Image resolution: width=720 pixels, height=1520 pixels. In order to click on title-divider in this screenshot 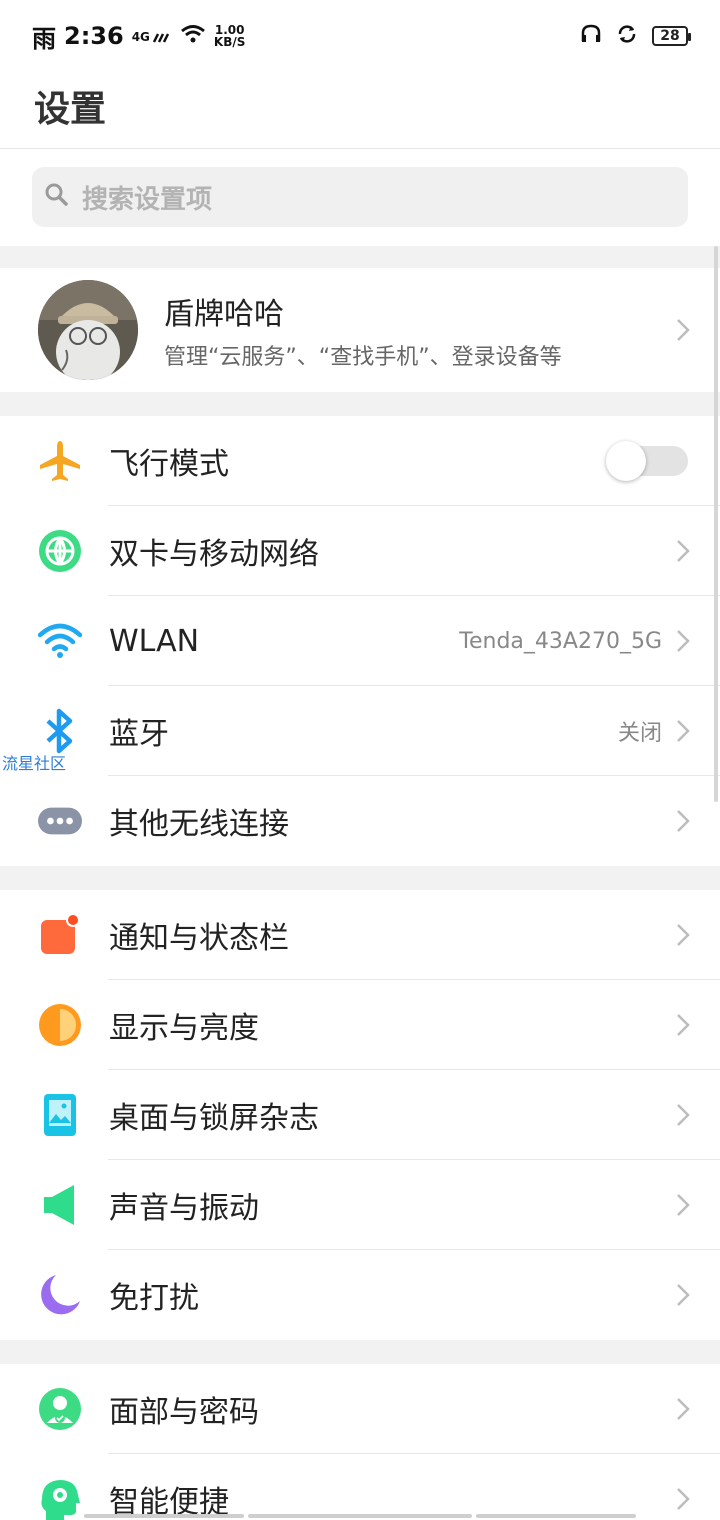, I will do `click(360, 148)`.